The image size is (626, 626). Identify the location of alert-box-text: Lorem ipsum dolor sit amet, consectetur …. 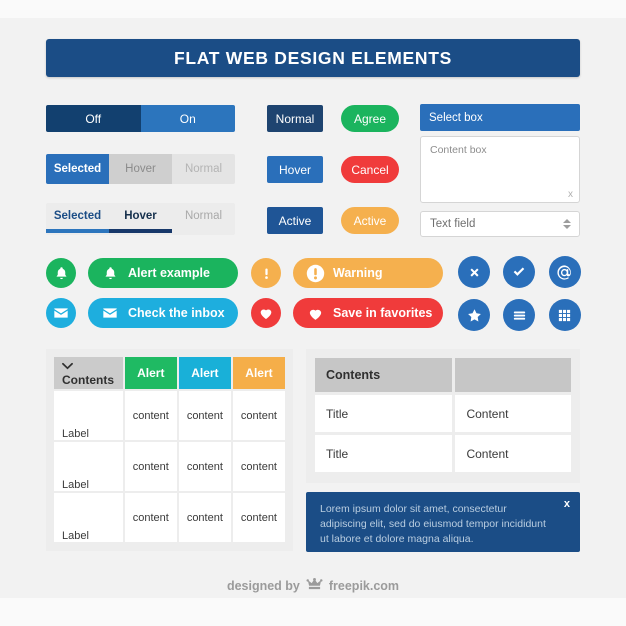
(433, 524).